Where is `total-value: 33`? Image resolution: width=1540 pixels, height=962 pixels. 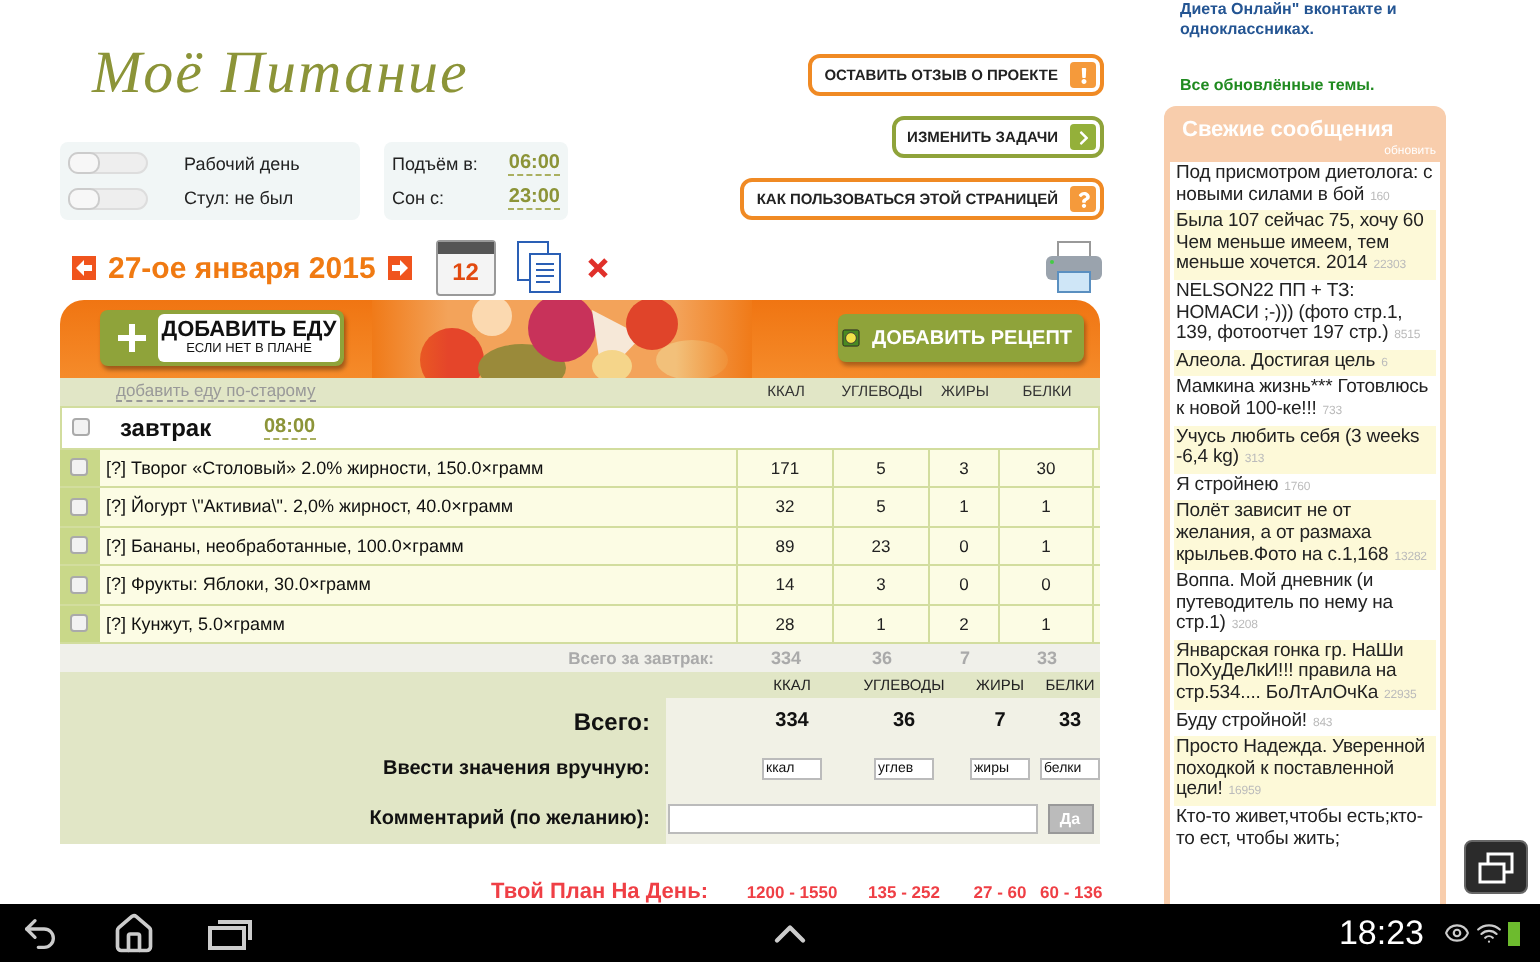 total-value: 33 is located at coordinates (1070, 721).